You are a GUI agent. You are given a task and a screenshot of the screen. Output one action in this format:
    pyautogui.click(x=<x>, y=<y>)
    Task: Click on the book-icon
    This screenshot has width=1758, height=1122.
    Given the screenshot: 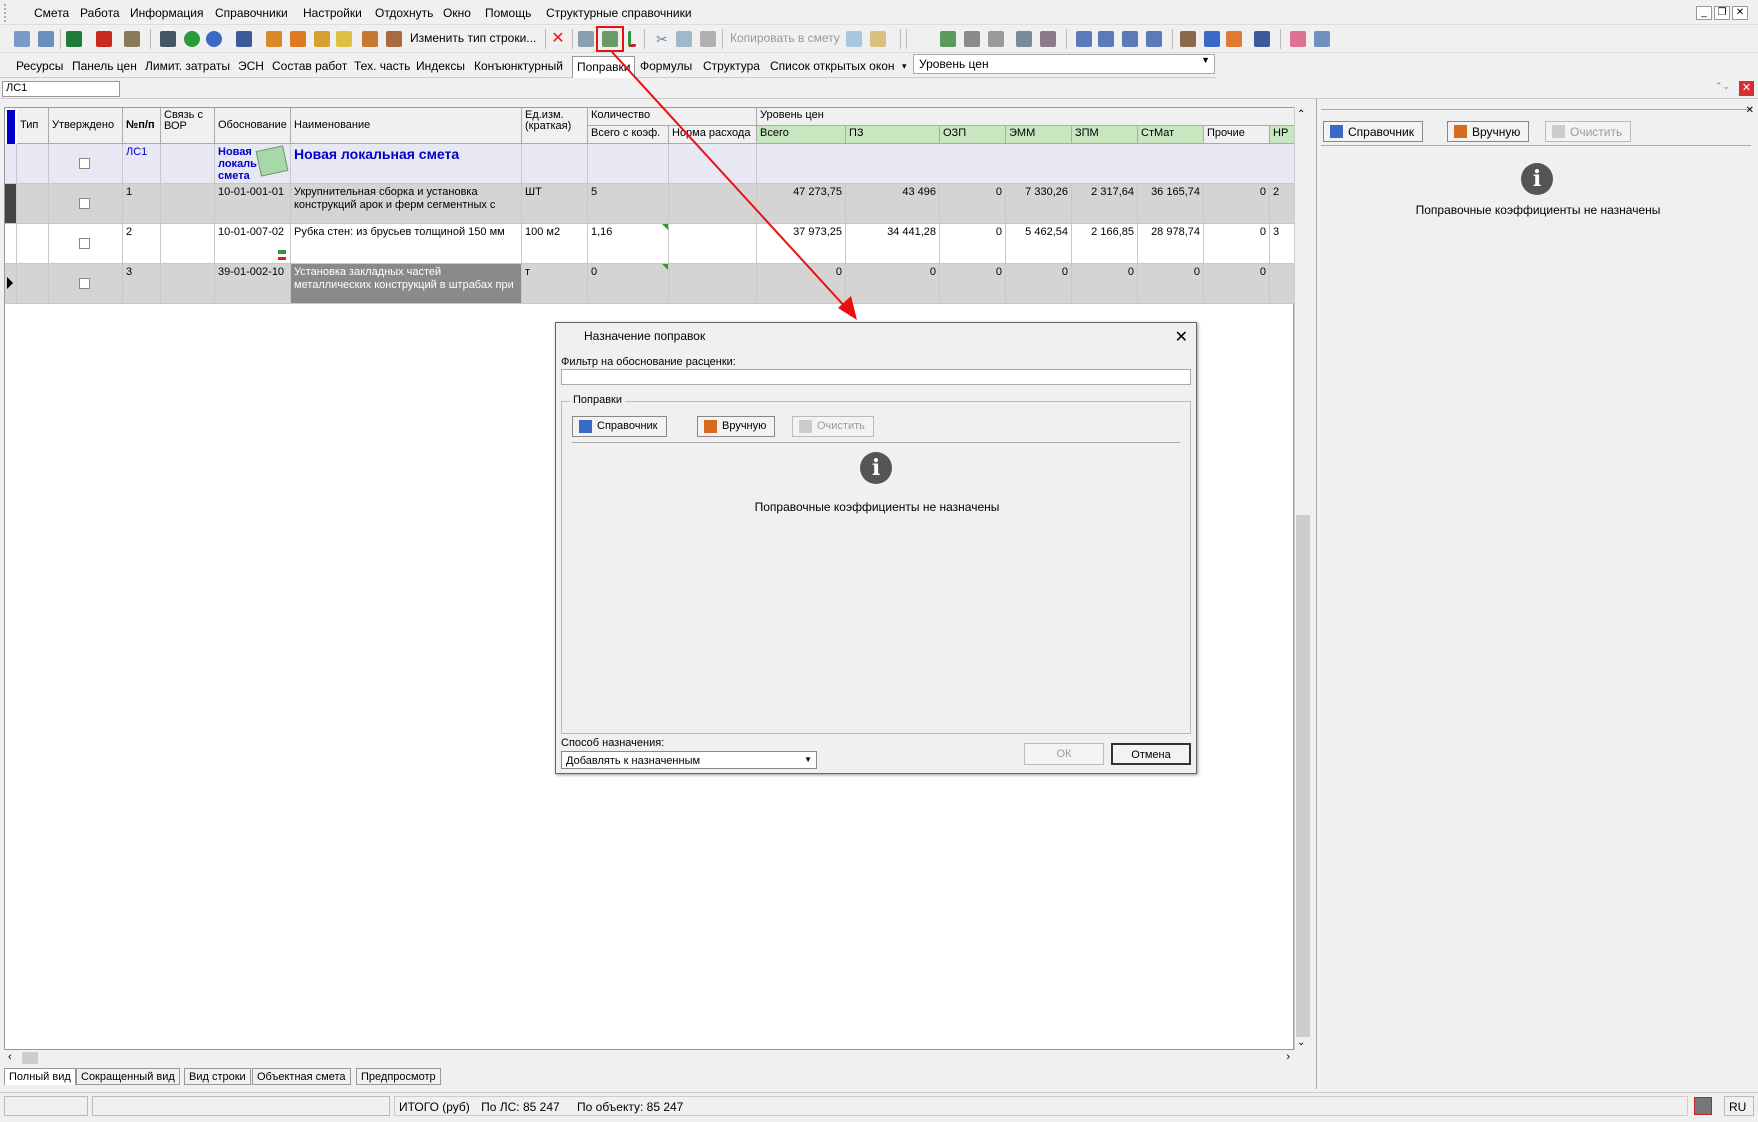 What is the action you would take?
    pyautogui.click(x=585, y=426)
    